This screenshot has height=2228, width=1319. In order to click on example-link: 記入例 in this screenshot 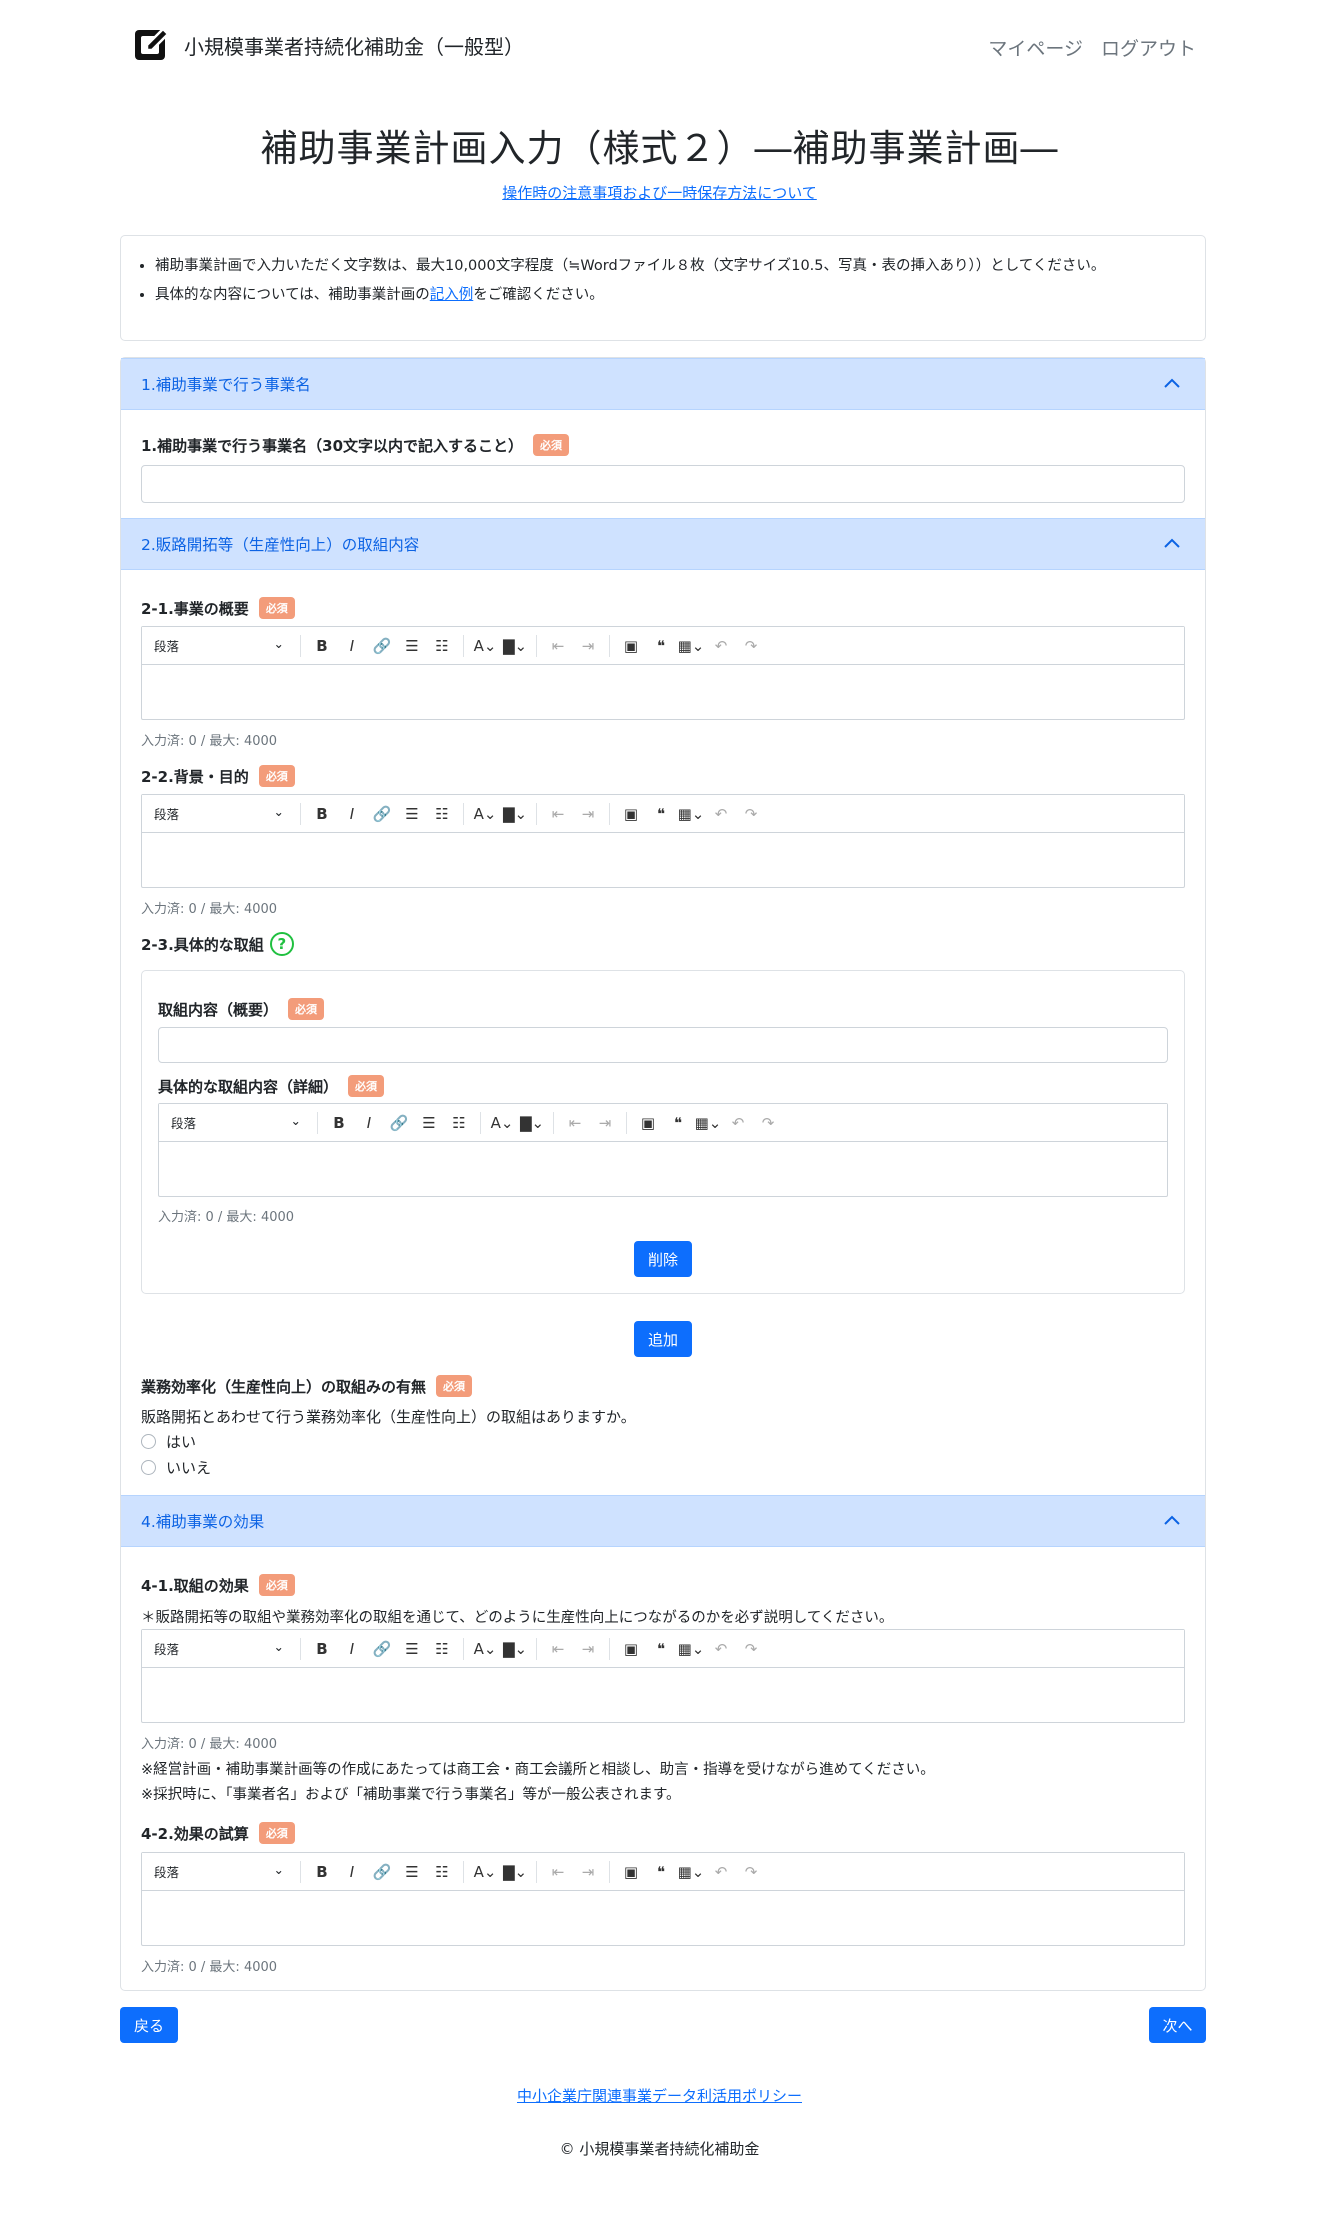, I will do `click(452, 295)`.